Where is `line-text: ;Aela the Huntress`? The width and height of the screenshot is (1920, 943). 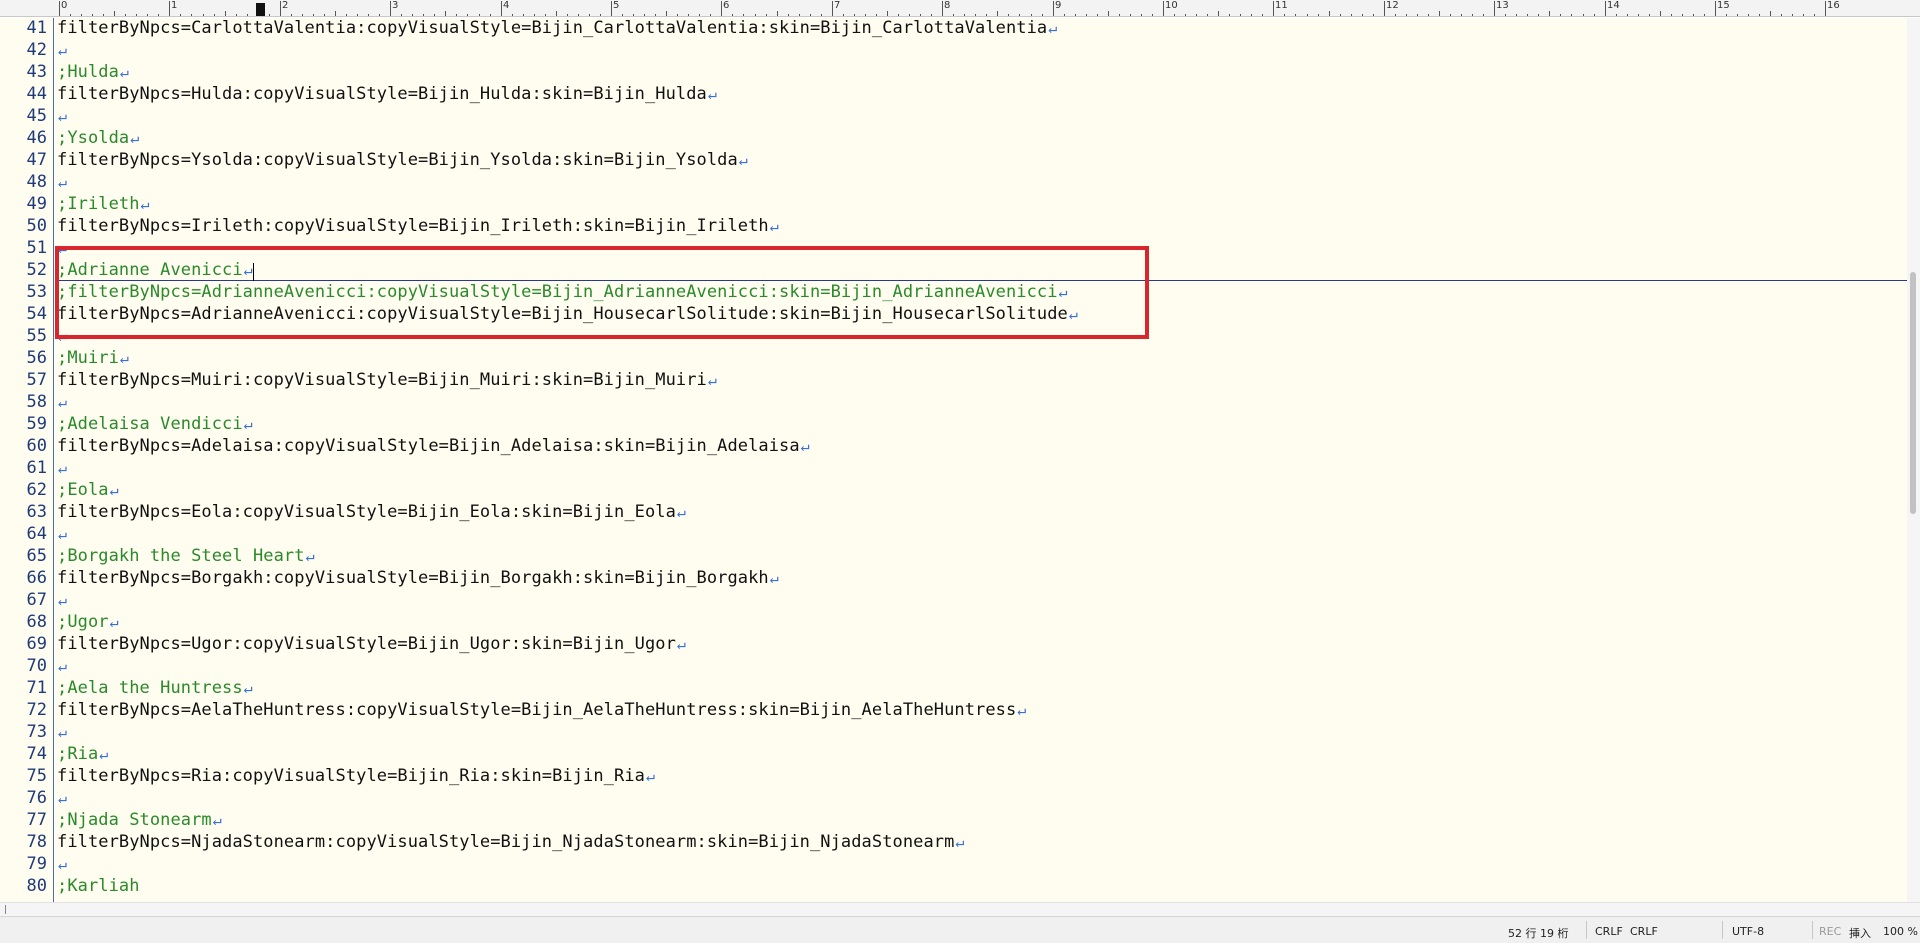 line-text: ;Aela the Huntress is located at coordinates (150, 688).